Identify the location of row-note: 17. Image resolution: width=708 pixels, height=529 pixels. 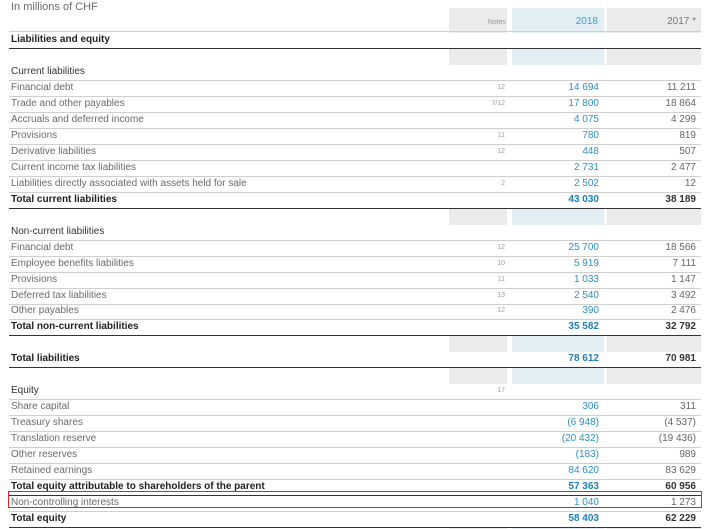
(501, 390).